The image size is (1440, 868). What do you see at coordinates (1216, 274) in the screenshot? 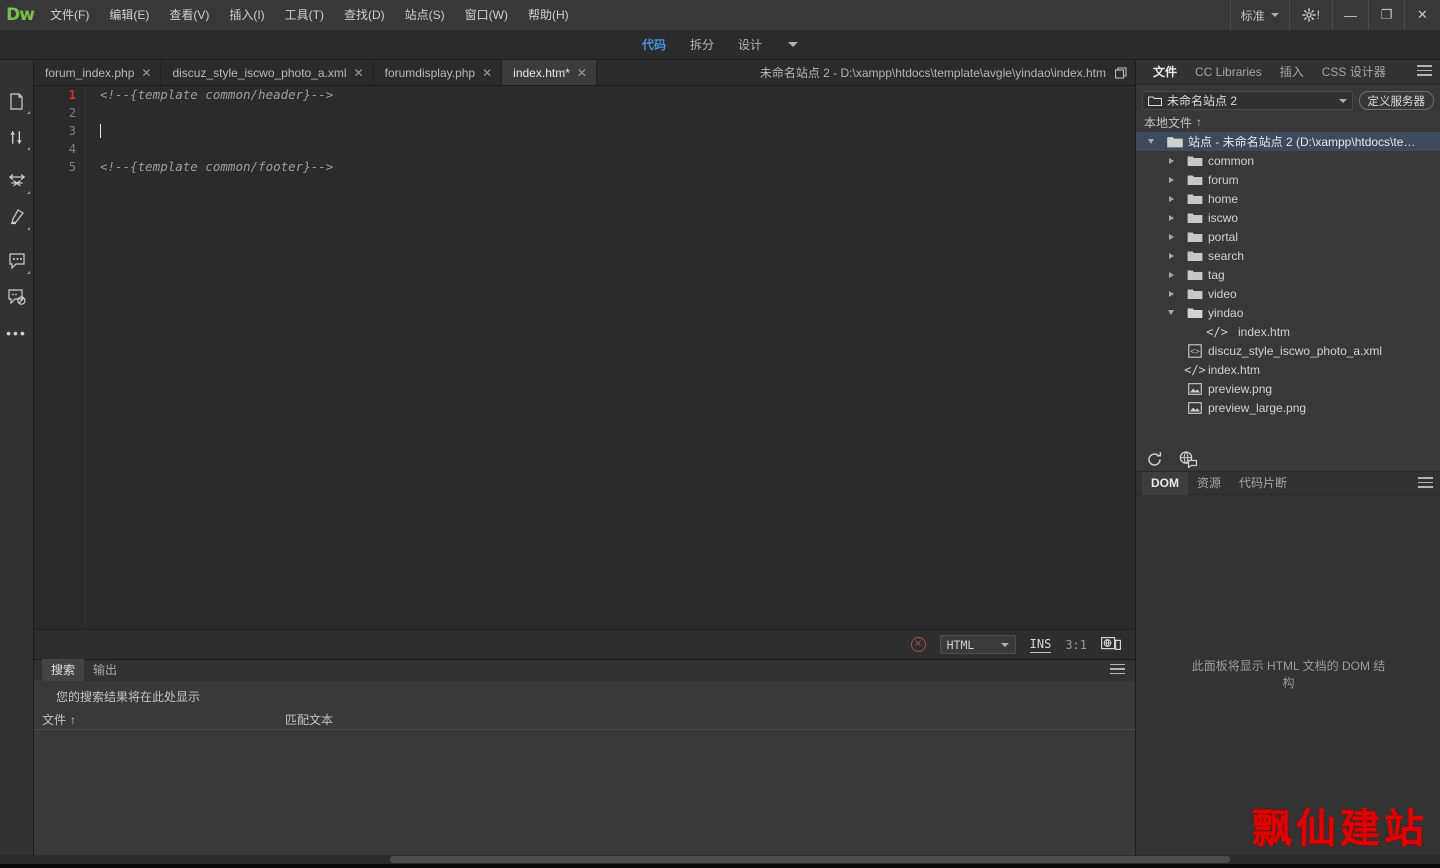
I see `tree-row-label: tag` at bounding box center [1216, 274].